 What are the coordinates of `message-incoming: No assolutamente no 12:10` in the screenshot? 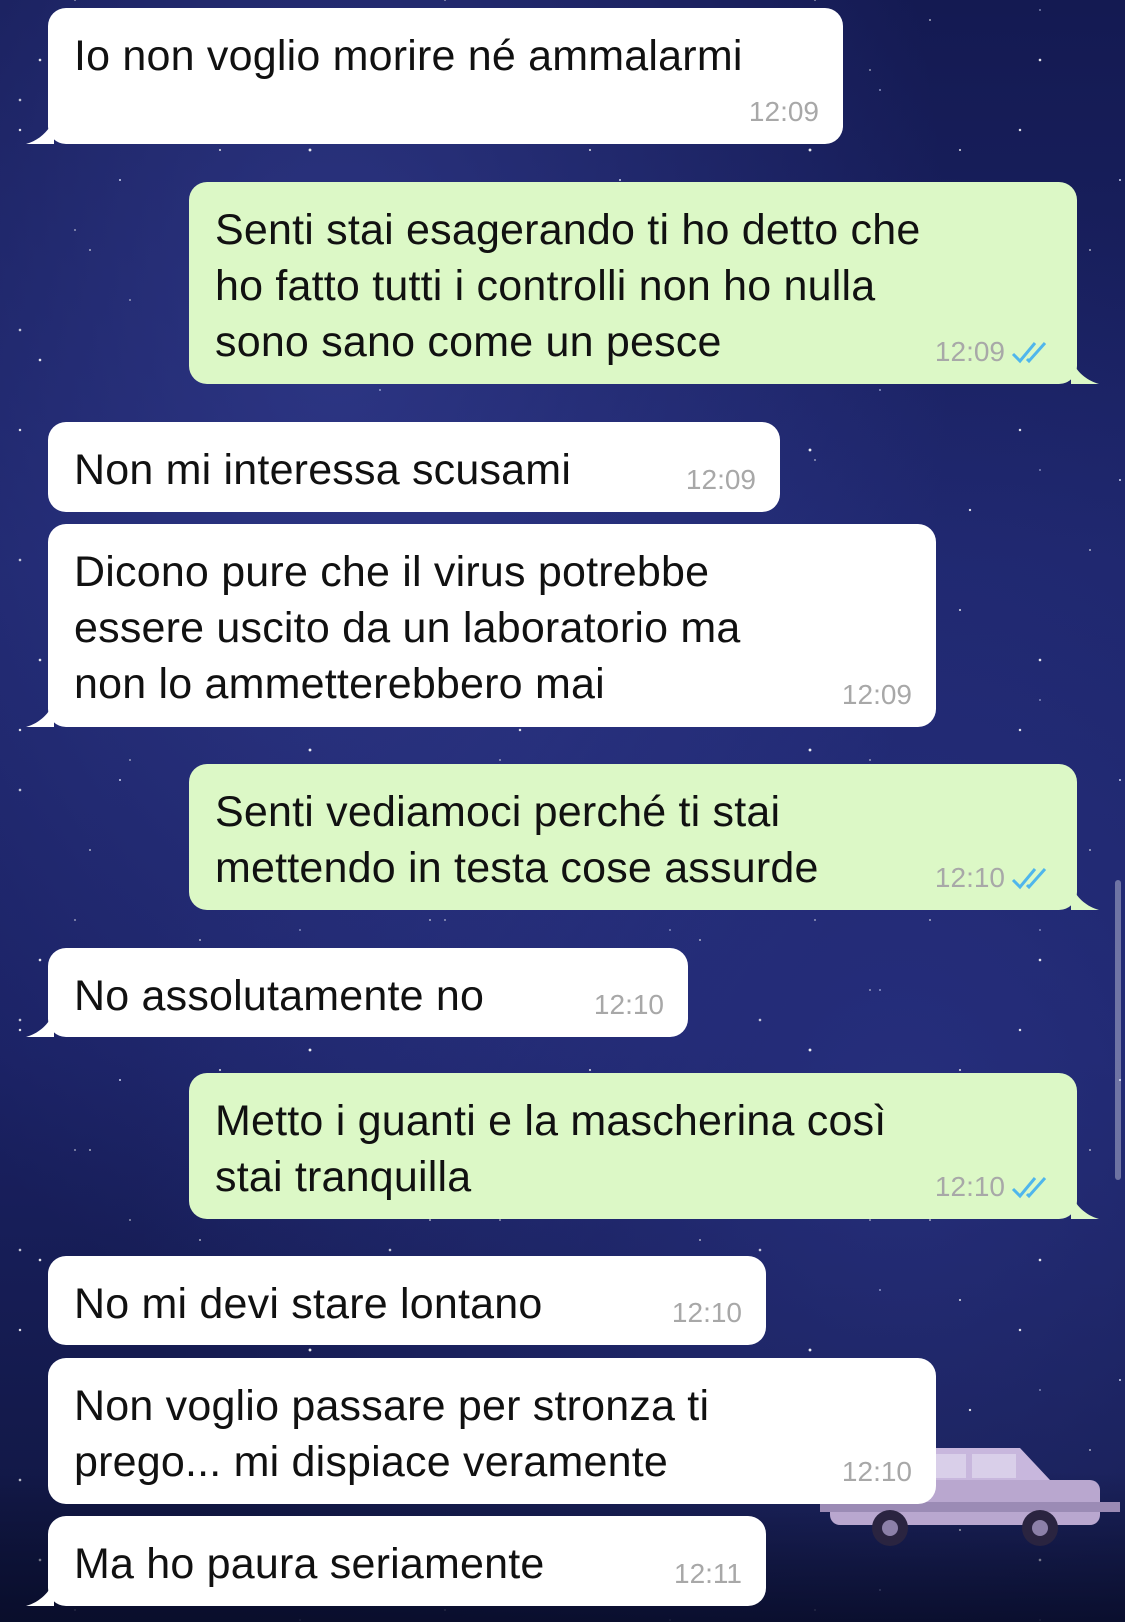 It's located at (357, 992).